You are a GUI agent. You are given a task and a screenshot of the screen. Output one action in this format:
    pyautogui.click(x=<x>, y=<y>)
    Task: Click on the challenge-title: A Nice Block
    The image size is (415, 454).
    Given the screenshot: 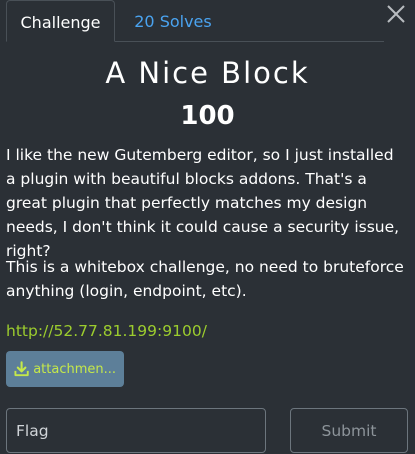 What is the action you would take?
    pyautogui.click(x=207, y=73)
    